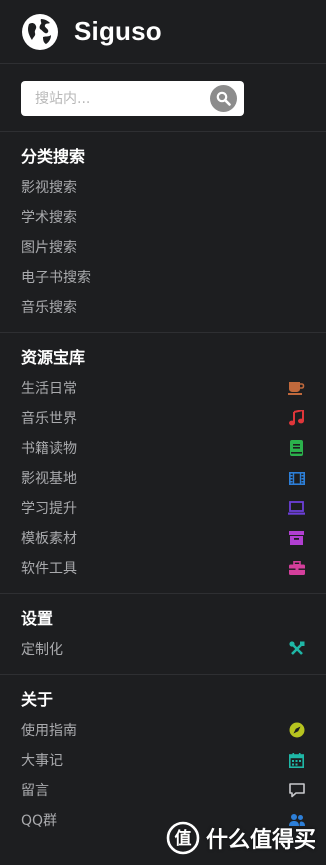 Image resolution: width=326 pixels, height=865 pixels. What do you see at coordinates (173, 508) in the screenshot?
I see `nav-item-learning: 学习提升` at bounding box center [173, 508].